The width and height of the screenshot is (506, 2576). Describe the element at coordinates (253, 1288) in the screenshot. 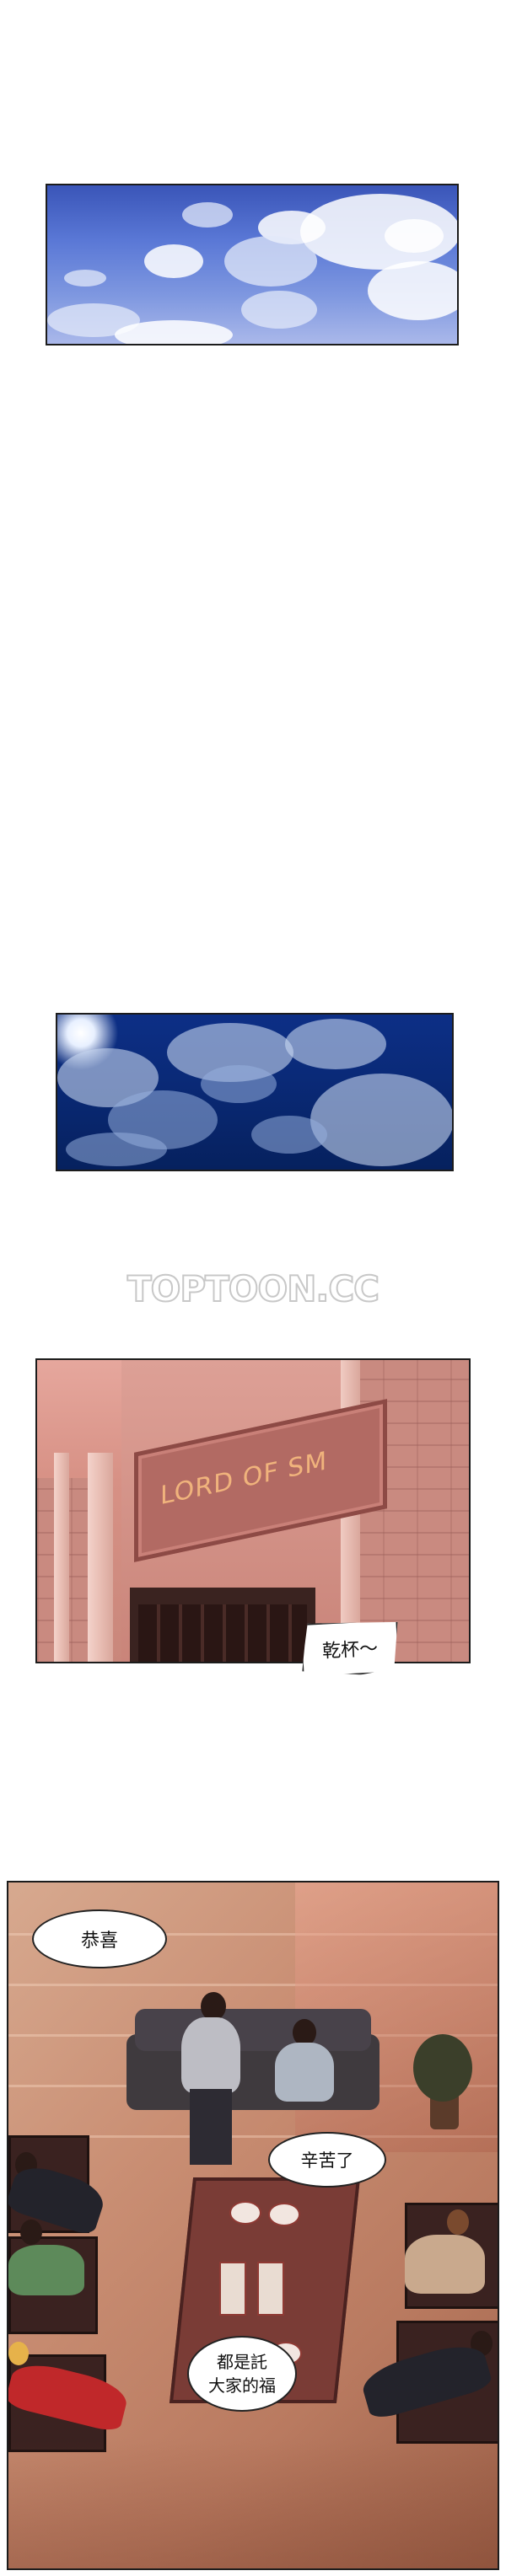

I see `watermark: TOPTOON.CC` at that location.